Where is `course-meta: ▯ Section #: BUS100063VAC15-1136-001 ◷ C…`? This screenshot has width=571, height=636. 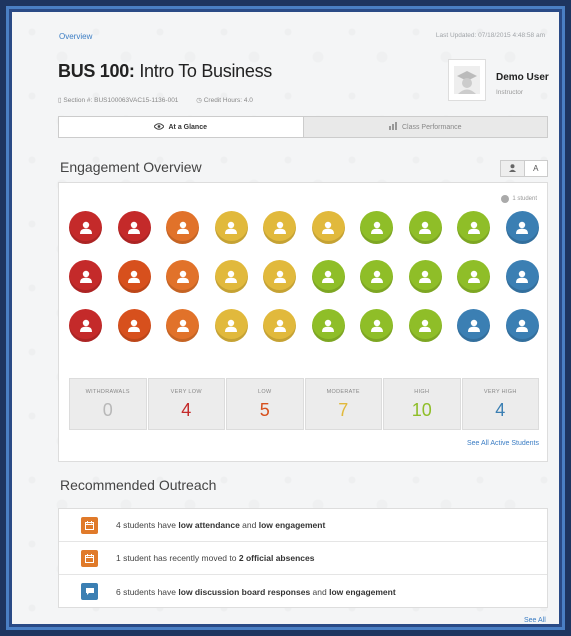 course-meta: ▯ Section #: BUS100063VAC15-1136-001 ◷ C… is located at coordinates (163, 100).